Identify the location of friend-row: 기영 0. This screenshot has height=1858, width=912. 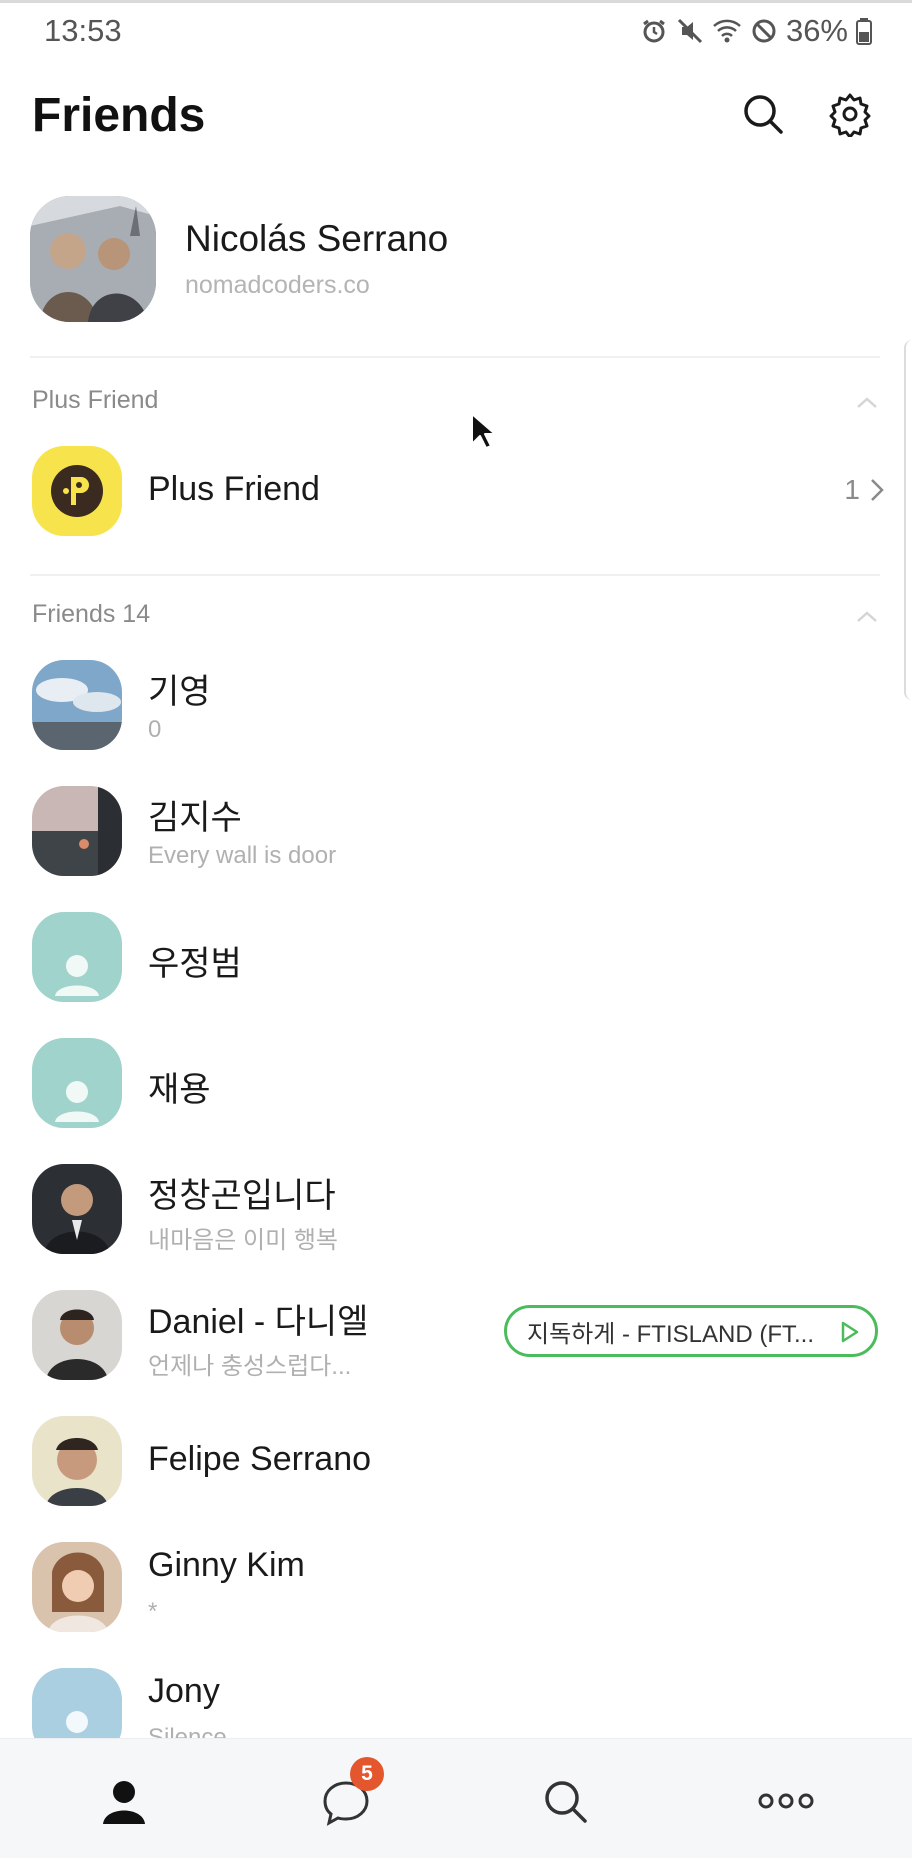
(456, 720).